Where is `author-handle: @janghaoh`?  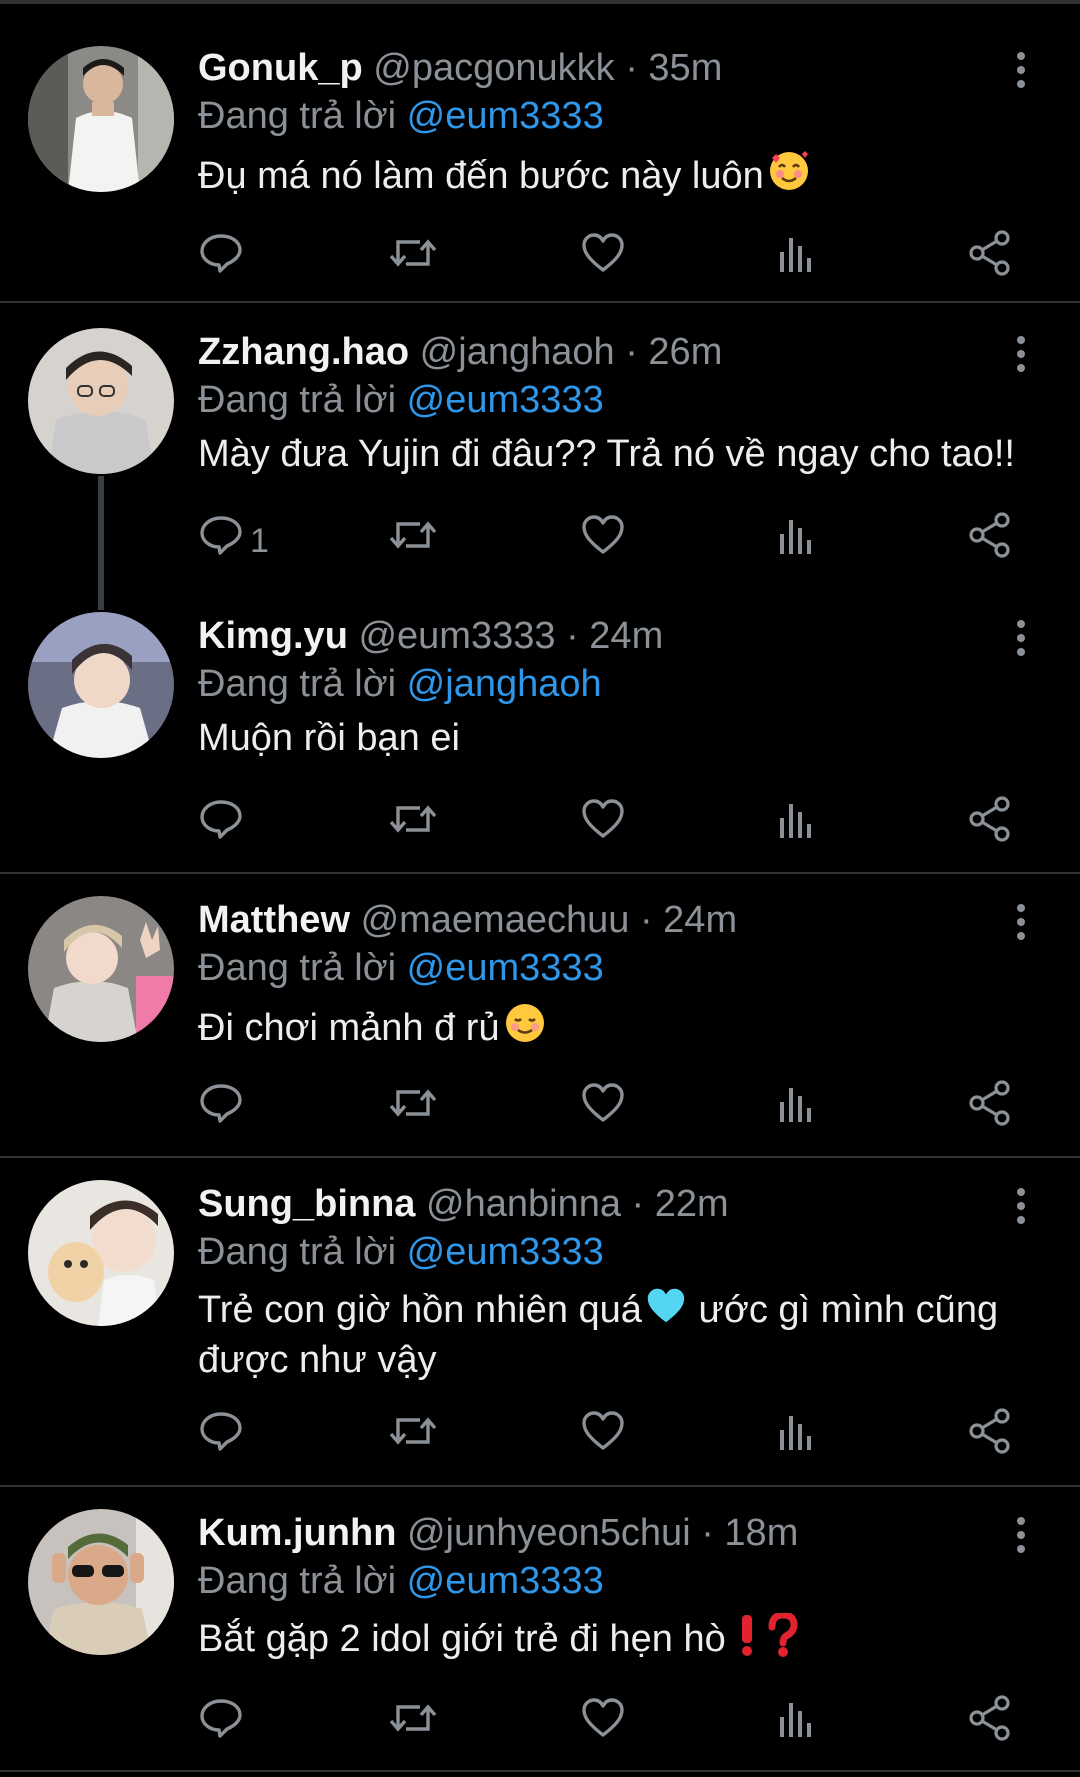
author-handle: @janghaoh is located at coordinates (517, 352).